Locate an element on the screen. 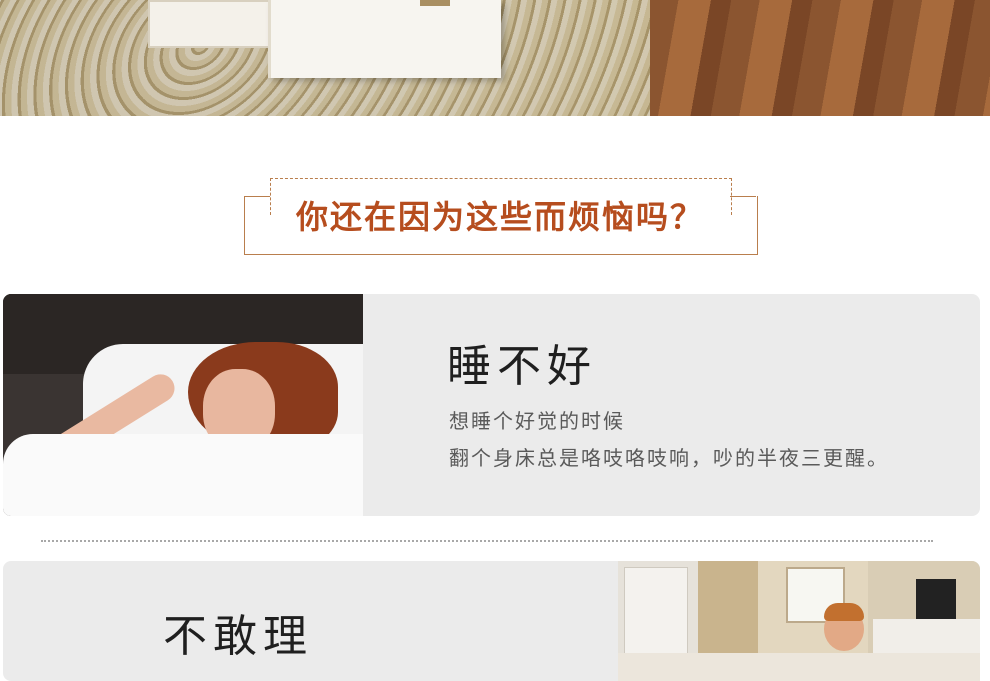 The width and height of the screenshot is (990, 681). woman-sleeping-photo is located at coordinates (183, 405).